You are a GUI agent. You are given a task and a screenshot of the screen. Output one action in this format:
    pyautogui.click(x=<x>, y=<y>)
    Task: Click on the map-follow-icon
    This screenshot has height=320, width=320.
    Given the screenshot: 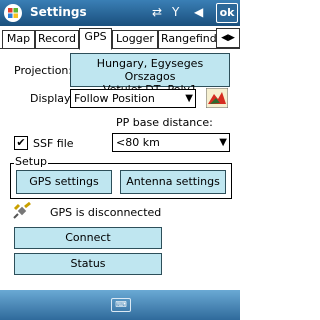 What is the action you would take?
    pyautogui.click(x=217, y=98)
    